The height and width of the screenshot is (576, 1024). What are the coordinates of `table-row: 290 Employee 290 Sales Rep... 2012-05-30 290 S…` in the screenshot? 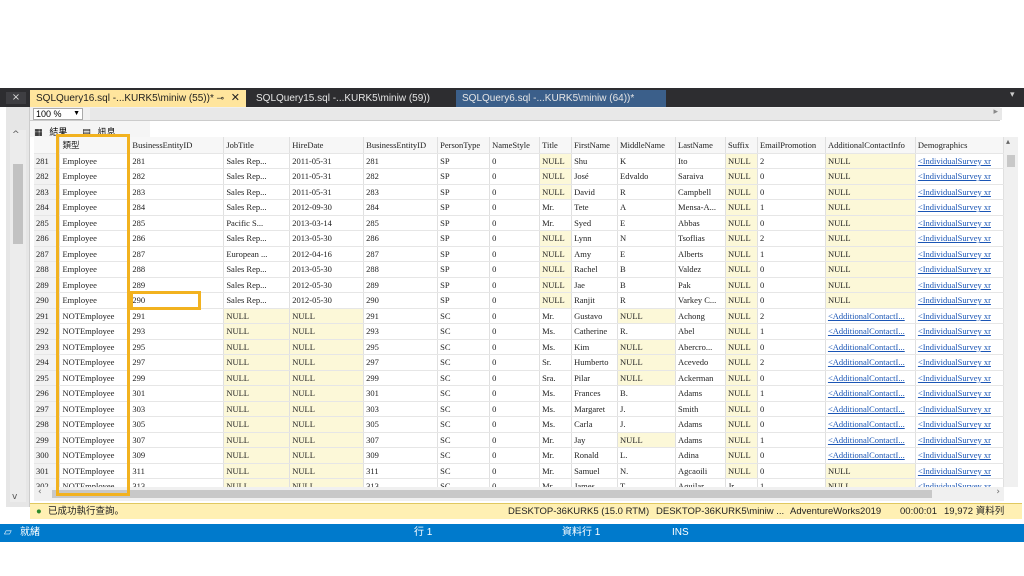 It's located at (519, 300).